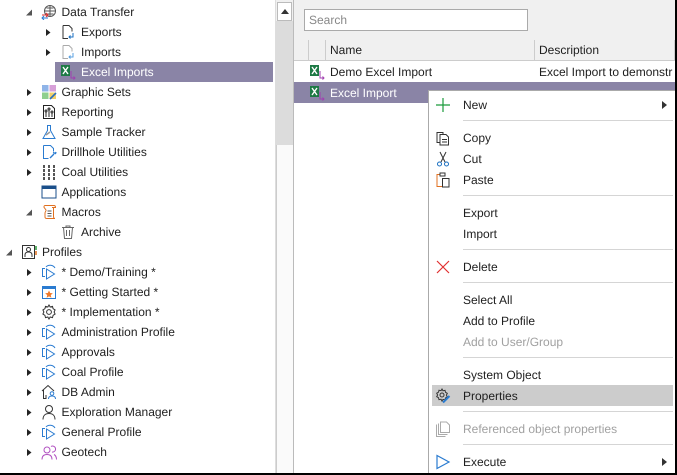 This screenshot has width=677, height=475. Describe the element at coordinates (363, 93) in the screenshot. I see `table-cell: Excel Import` at that location.